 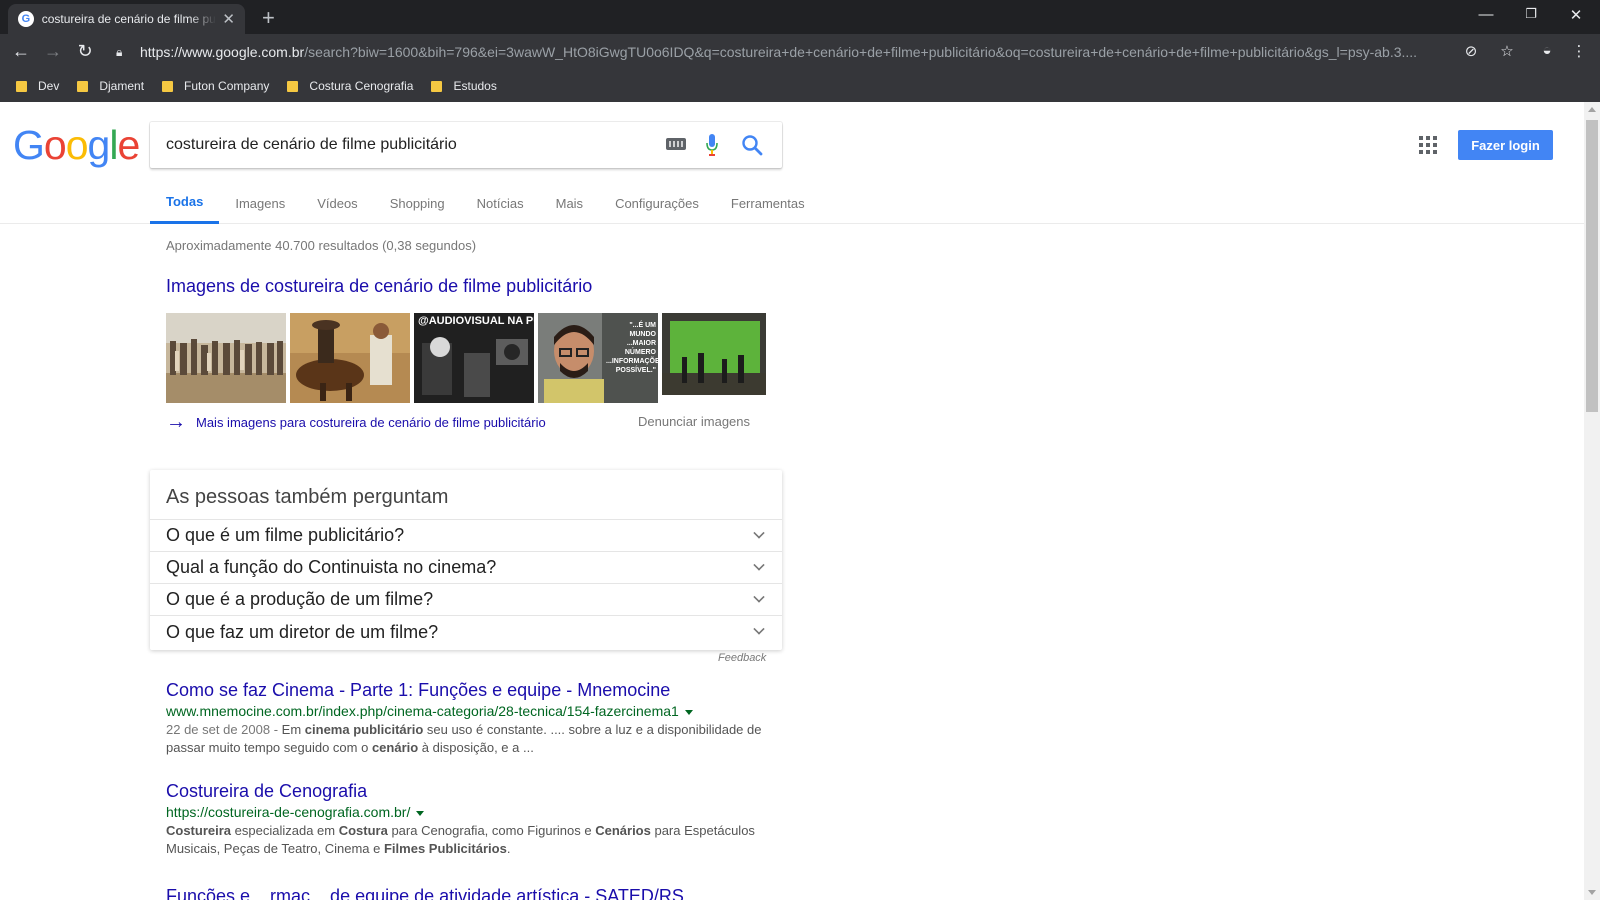 What do you see at coordinates (53, 51) in the screenshot?
I see `forward-arrow-icon: →` at bounding box center [53, 51].